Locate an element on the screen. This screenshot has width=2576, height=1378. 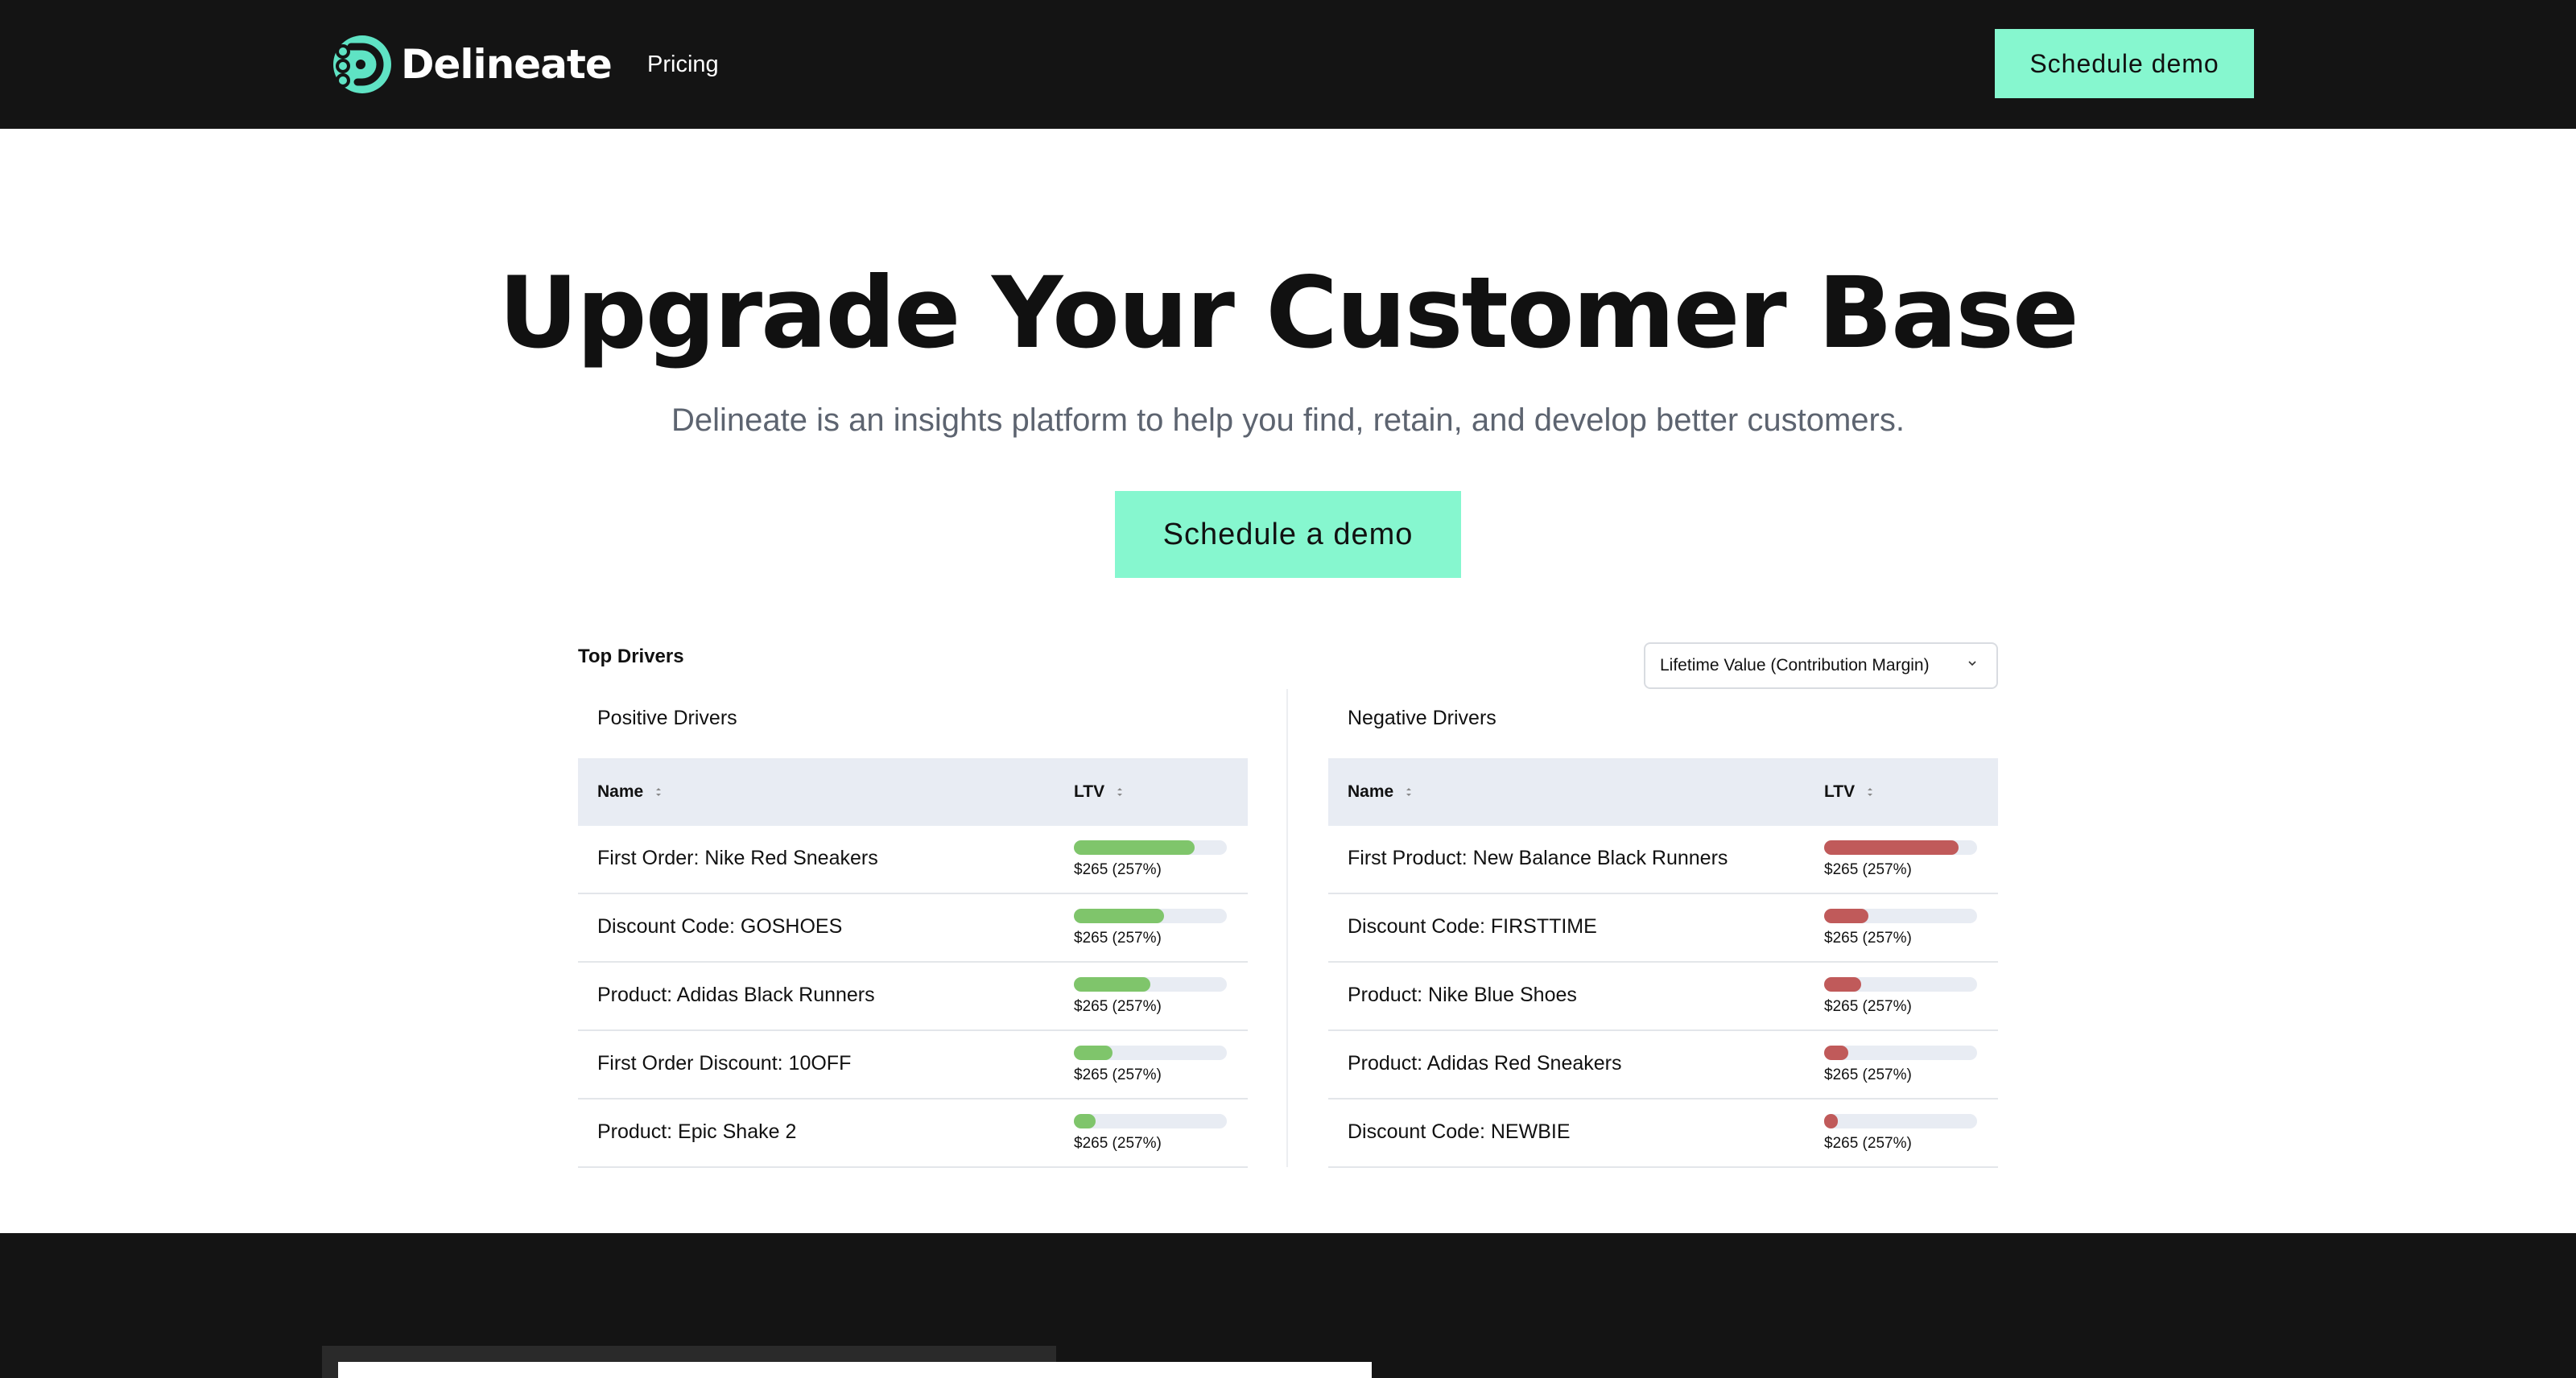
table-row: Discount Code: GOSHOES $265 (257%) is located at coordinates (913, 929).